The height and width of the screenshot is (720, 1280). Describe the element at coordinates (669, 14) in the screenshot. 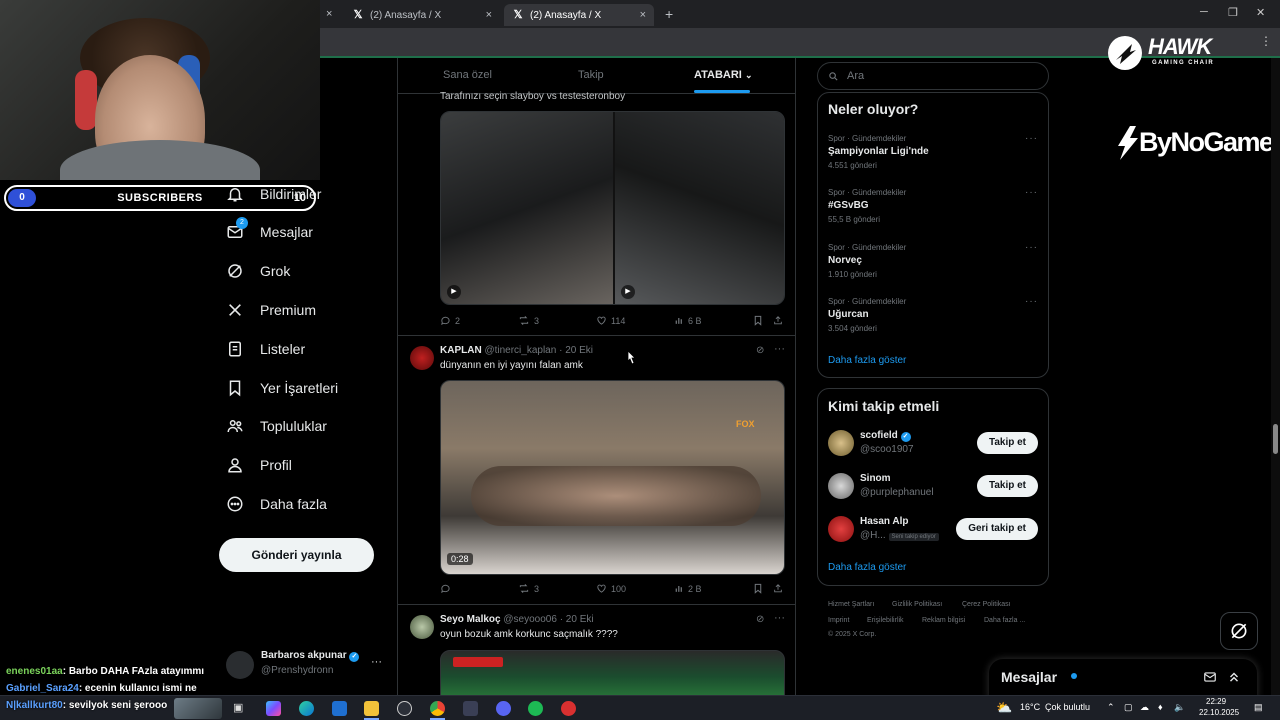

I see `new-tab-button: +` at that location.